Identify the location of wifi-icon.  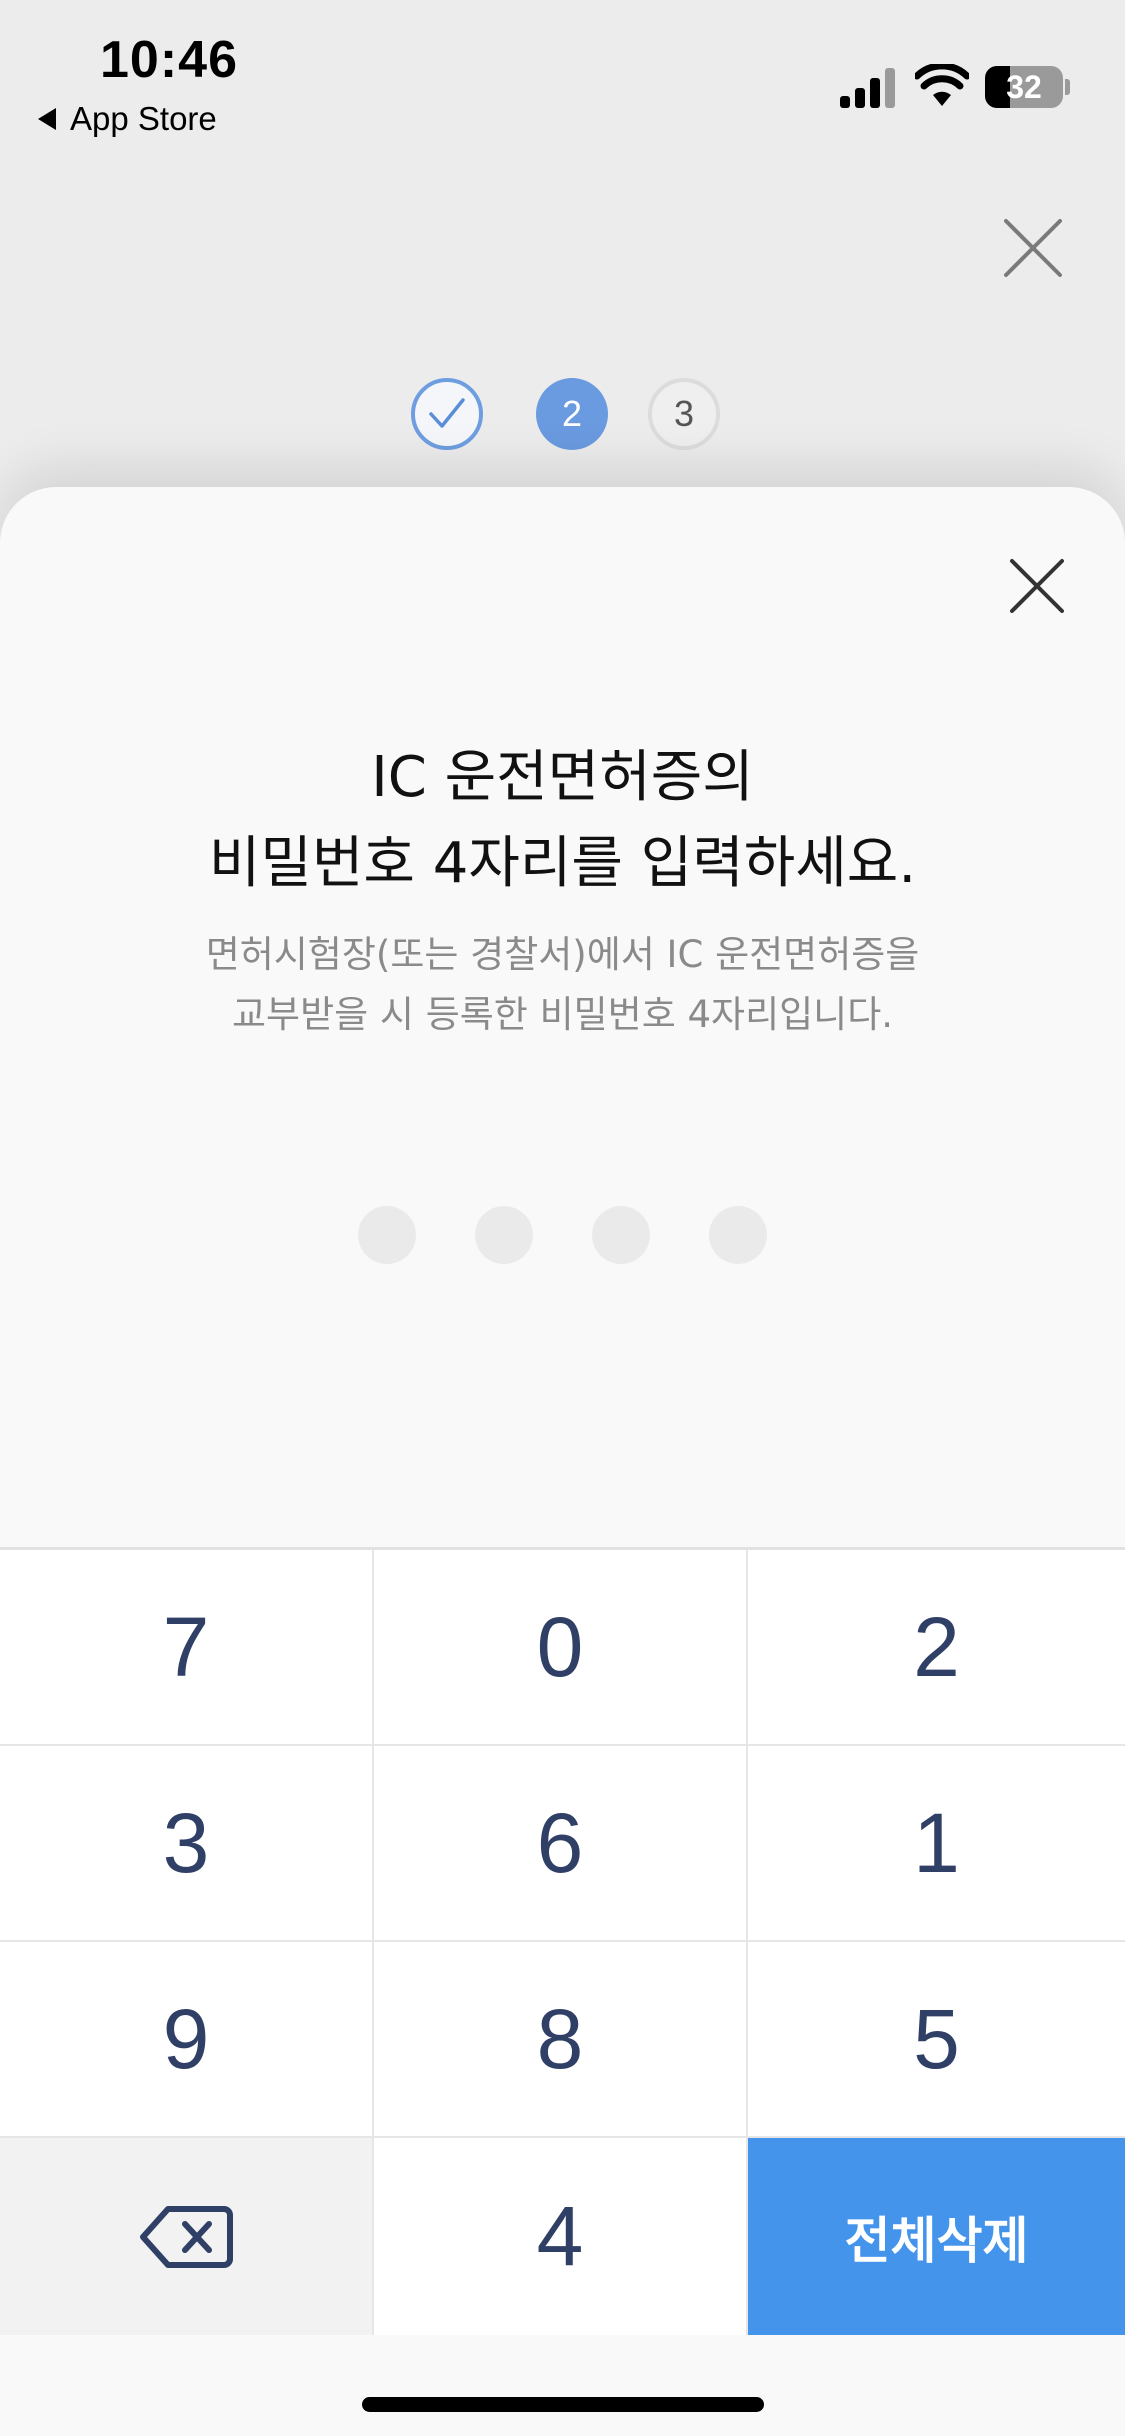
(942, 85).